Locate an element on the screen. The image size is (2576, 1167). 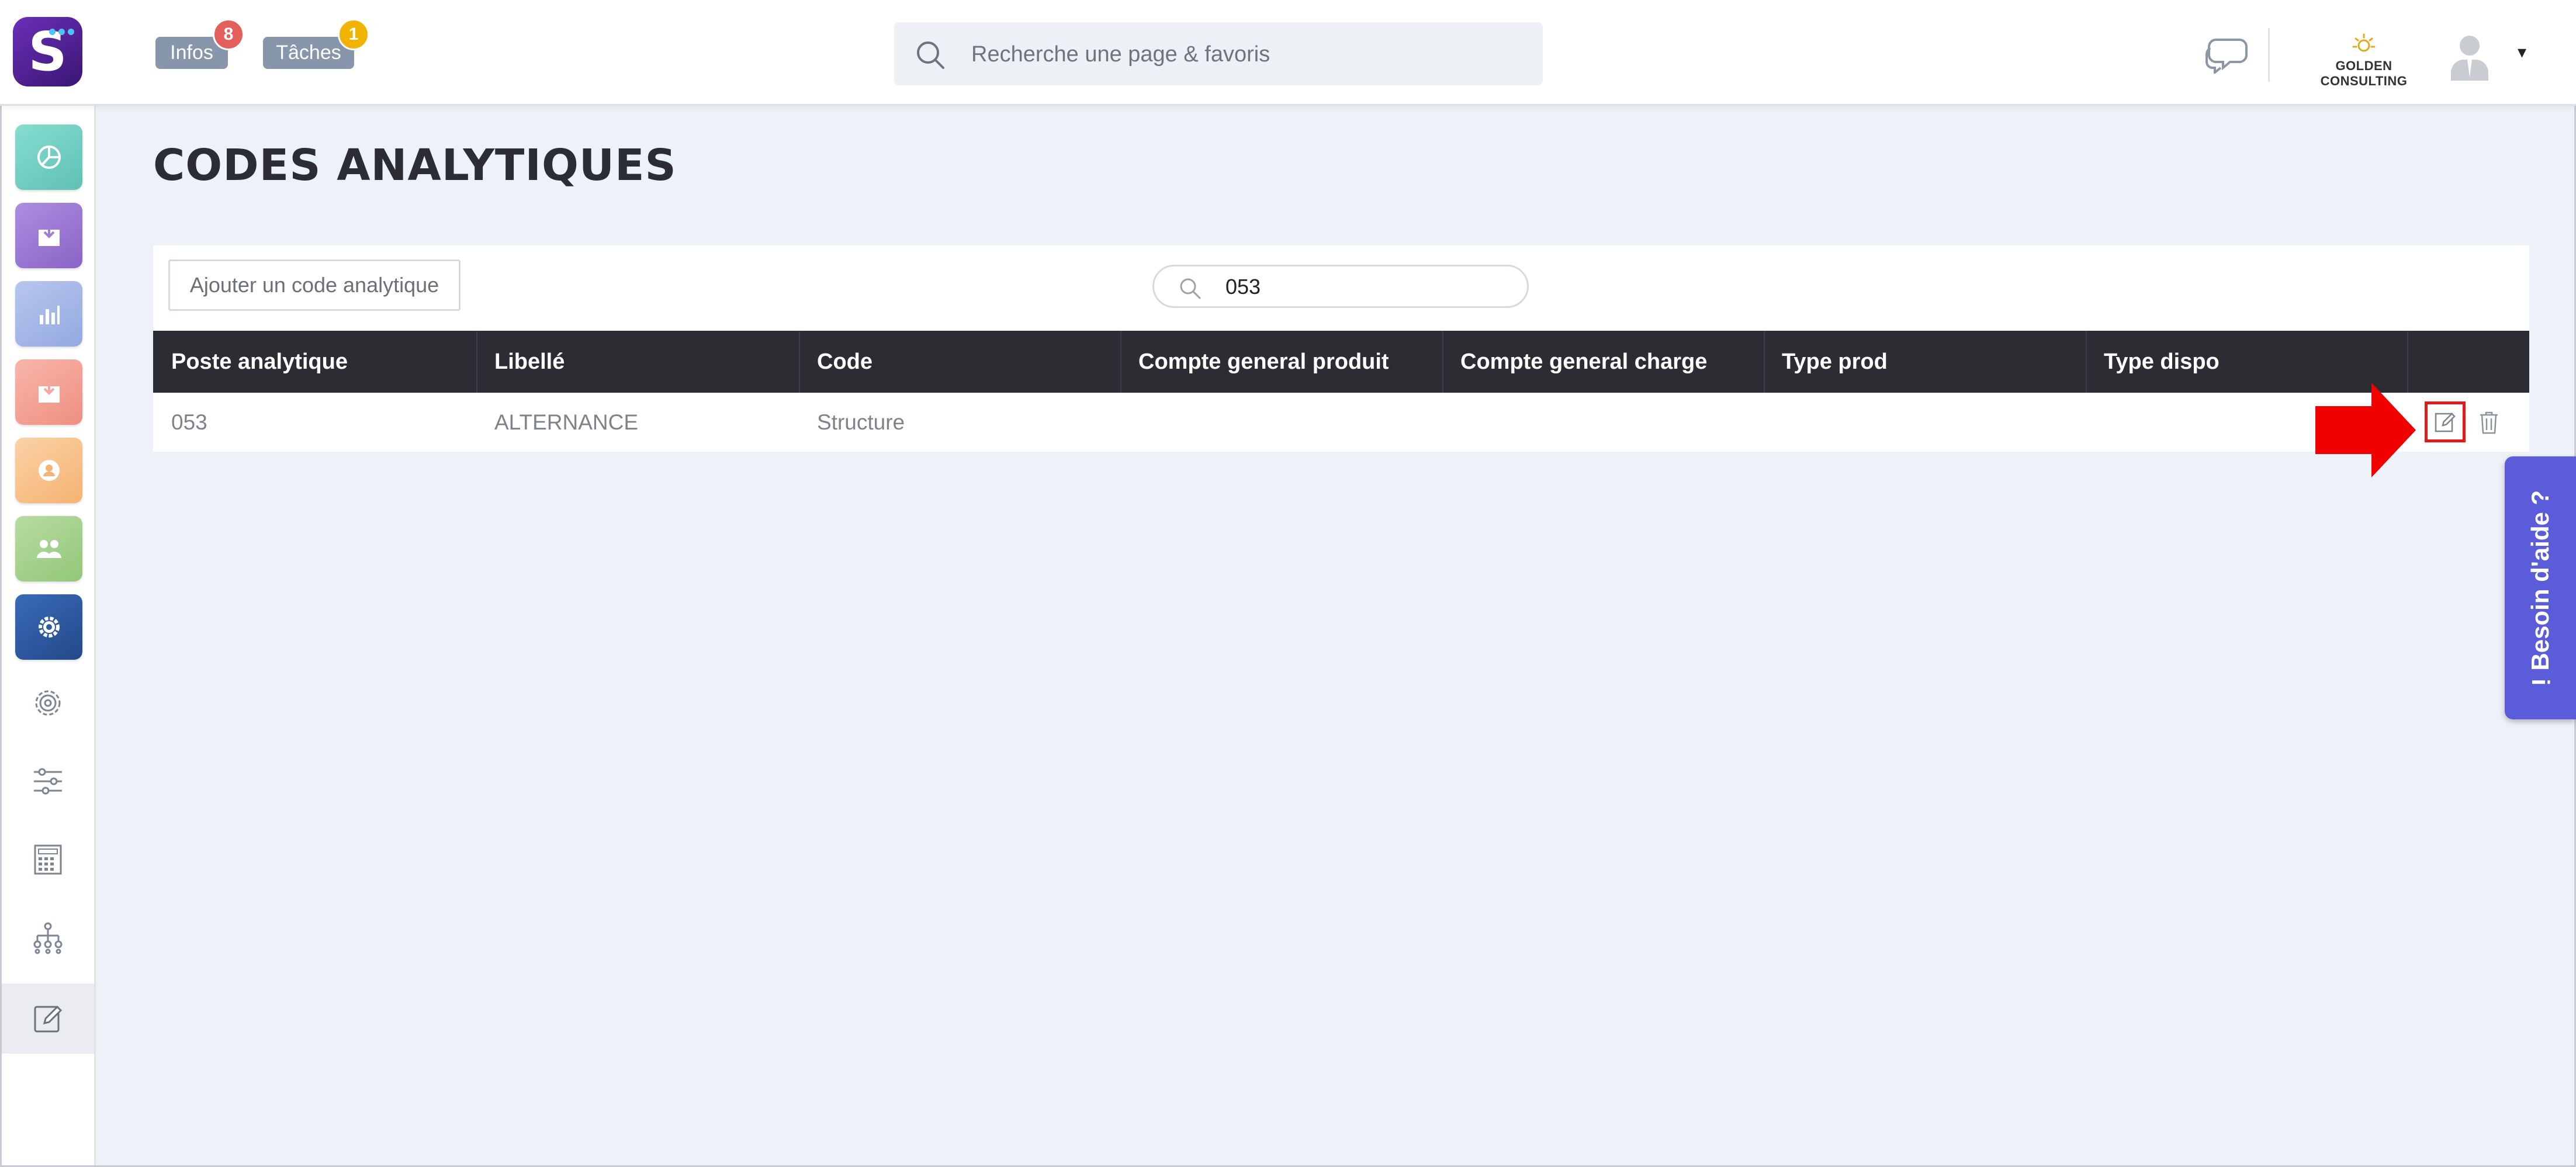
column-header-type-prod: Type prod is located at coordinates (1835, 362).